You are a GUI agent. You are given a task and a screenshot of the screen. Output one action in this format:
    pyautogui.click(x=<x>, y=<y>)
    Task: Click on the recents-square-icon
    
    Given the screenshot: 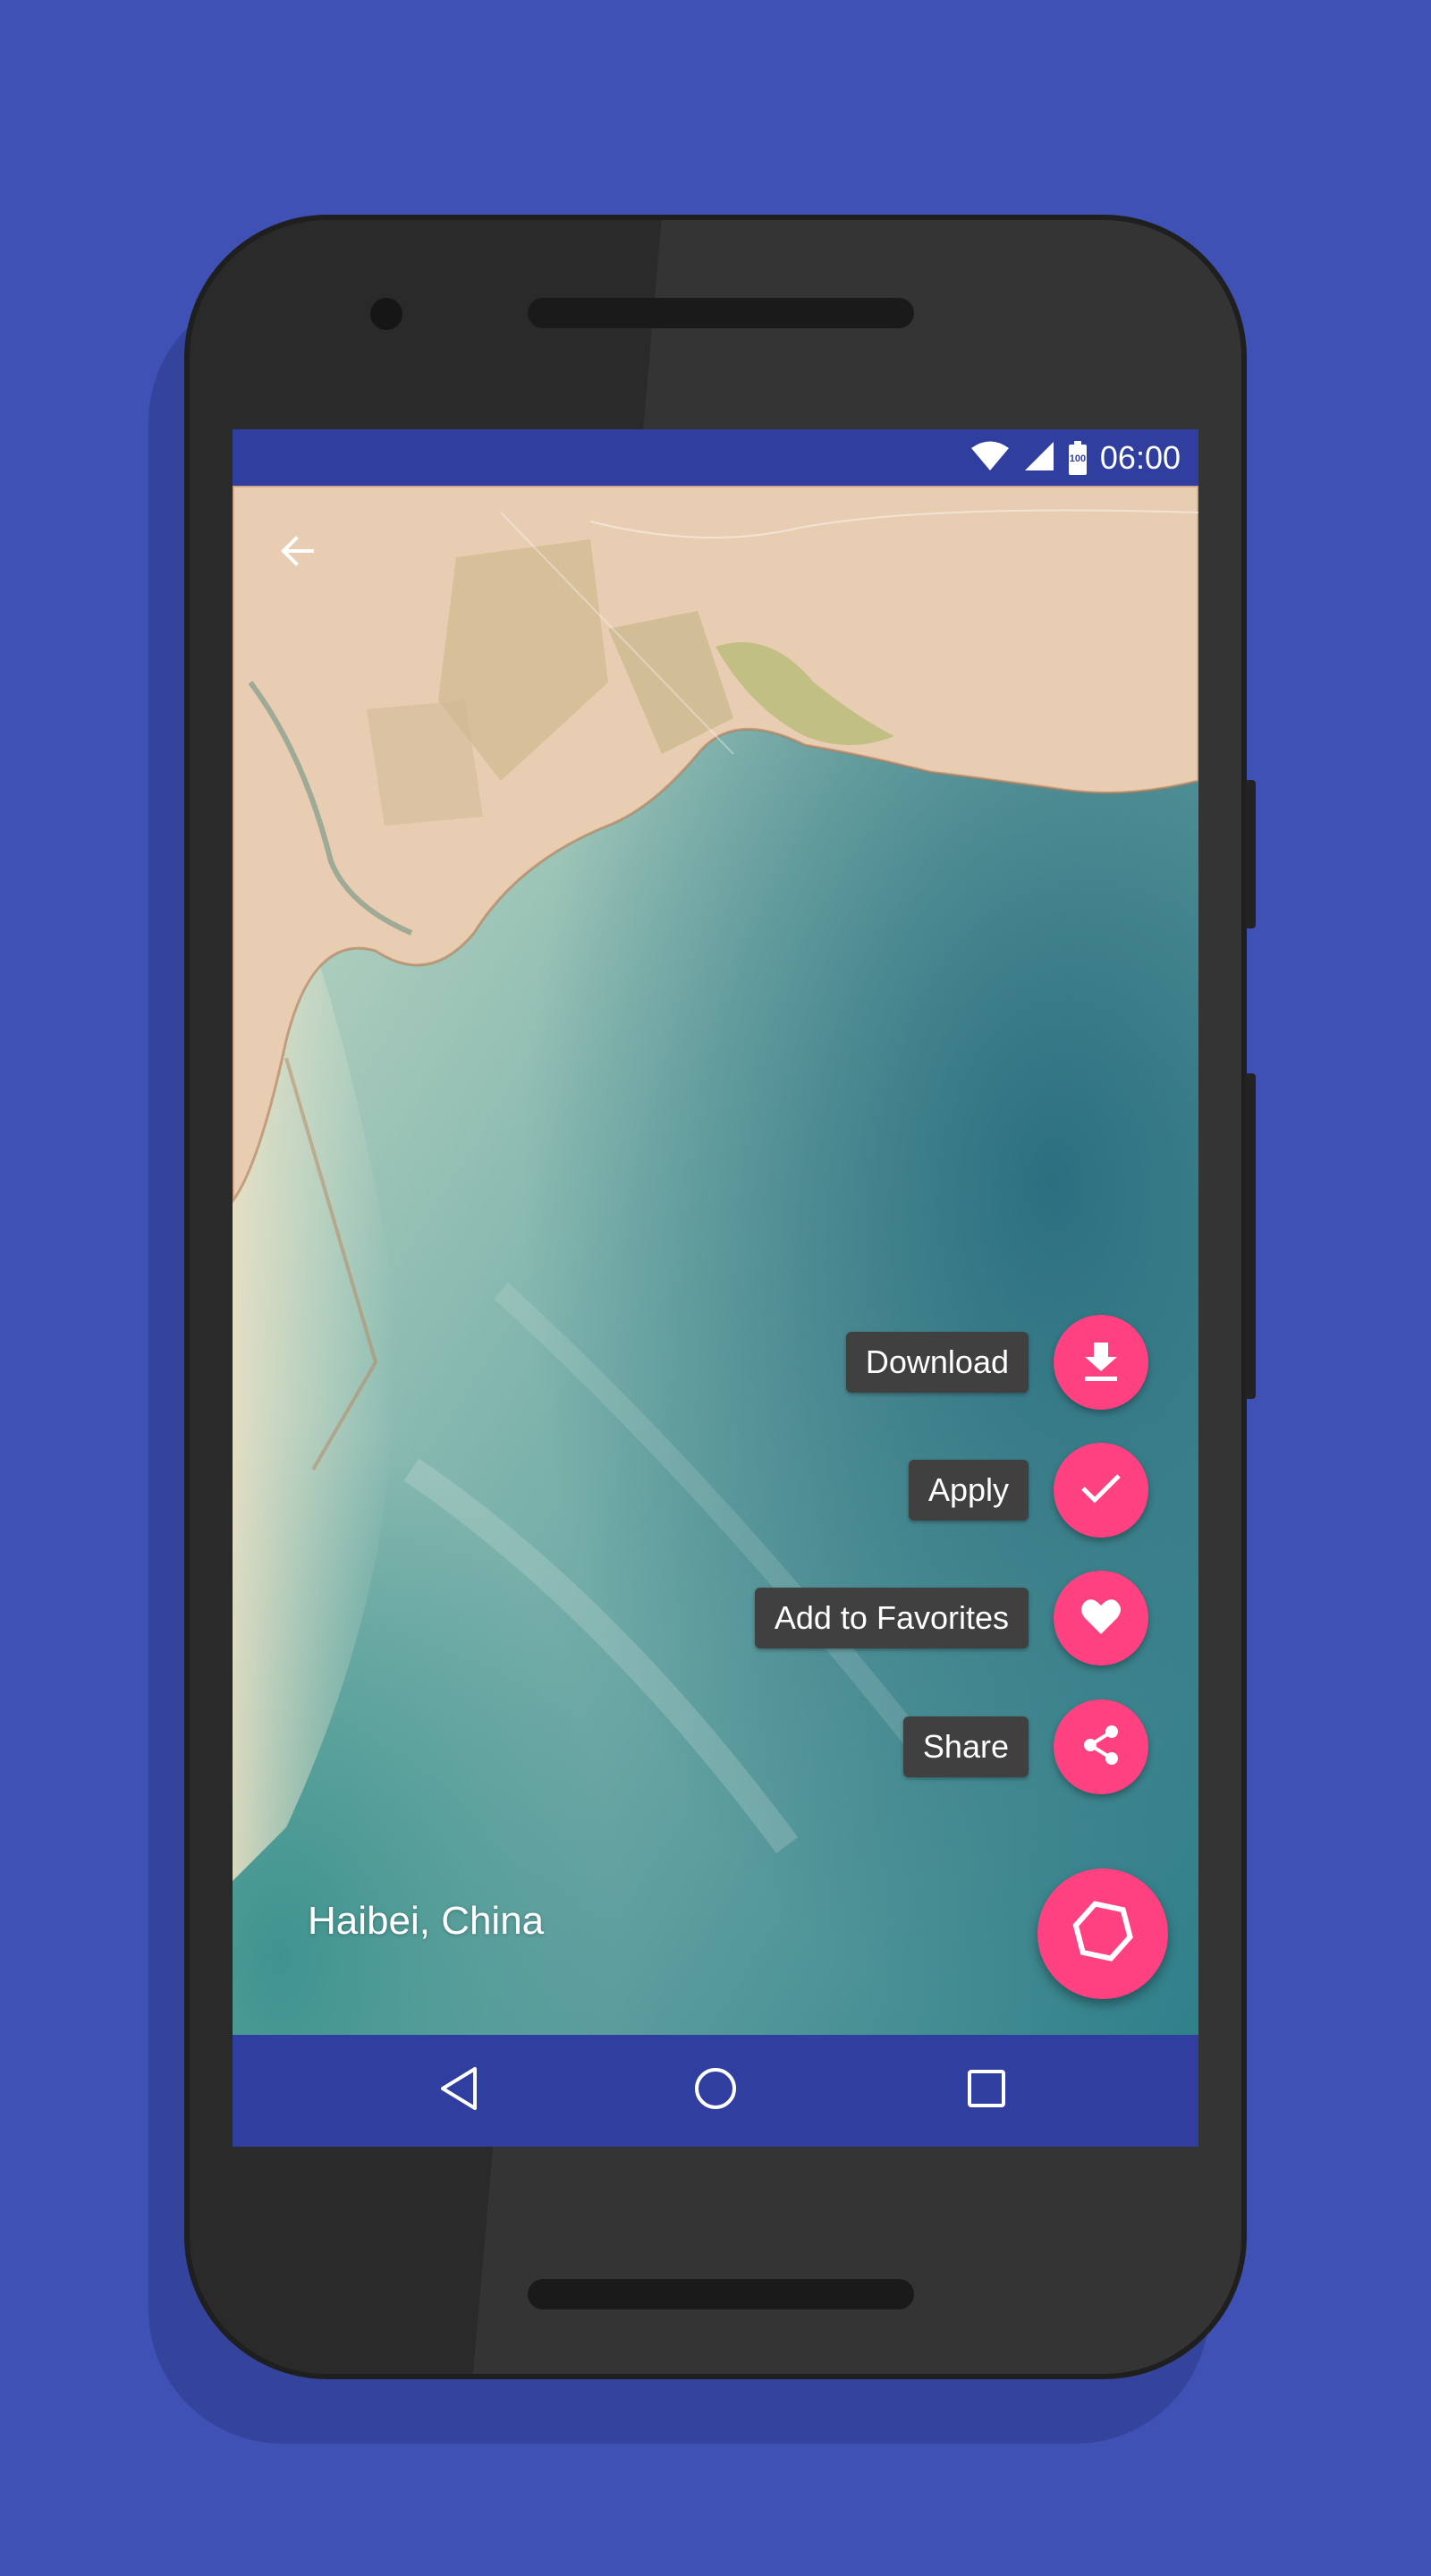 What is the action you would take?
    pyautogui.click(x=986, y=2091)
    